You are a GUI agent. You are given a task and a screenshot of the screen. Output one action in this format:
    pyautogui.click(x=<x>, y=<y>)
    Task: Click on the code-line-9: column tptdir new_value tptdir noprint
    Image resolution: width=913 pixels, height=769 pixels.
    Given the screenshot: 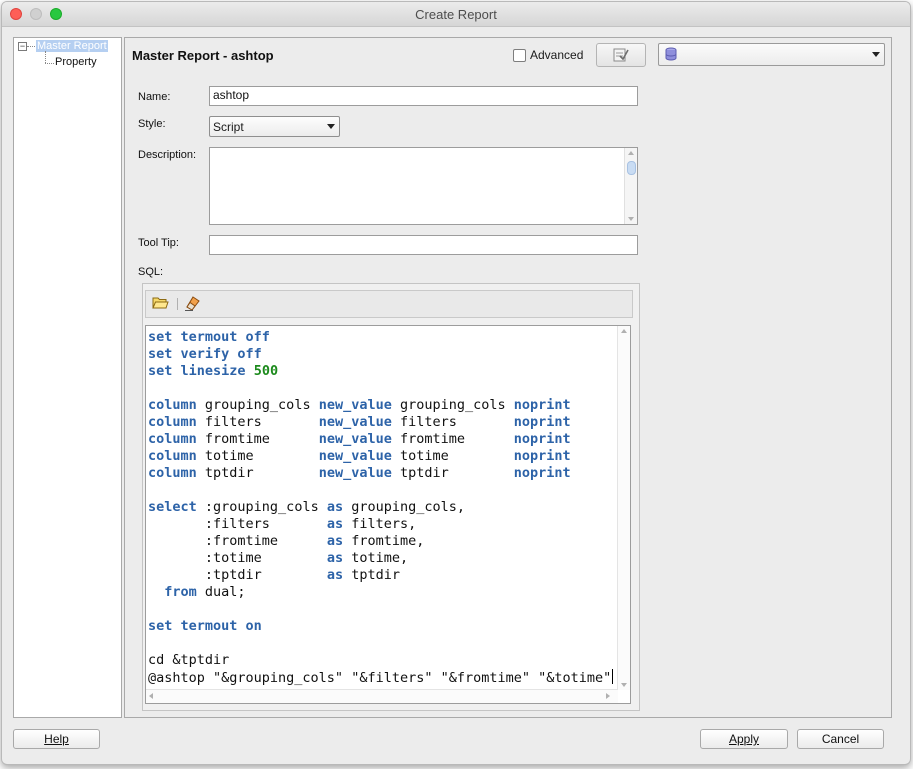 What is the action you would take?
    pyautogui.click(x=359, y=473)
    